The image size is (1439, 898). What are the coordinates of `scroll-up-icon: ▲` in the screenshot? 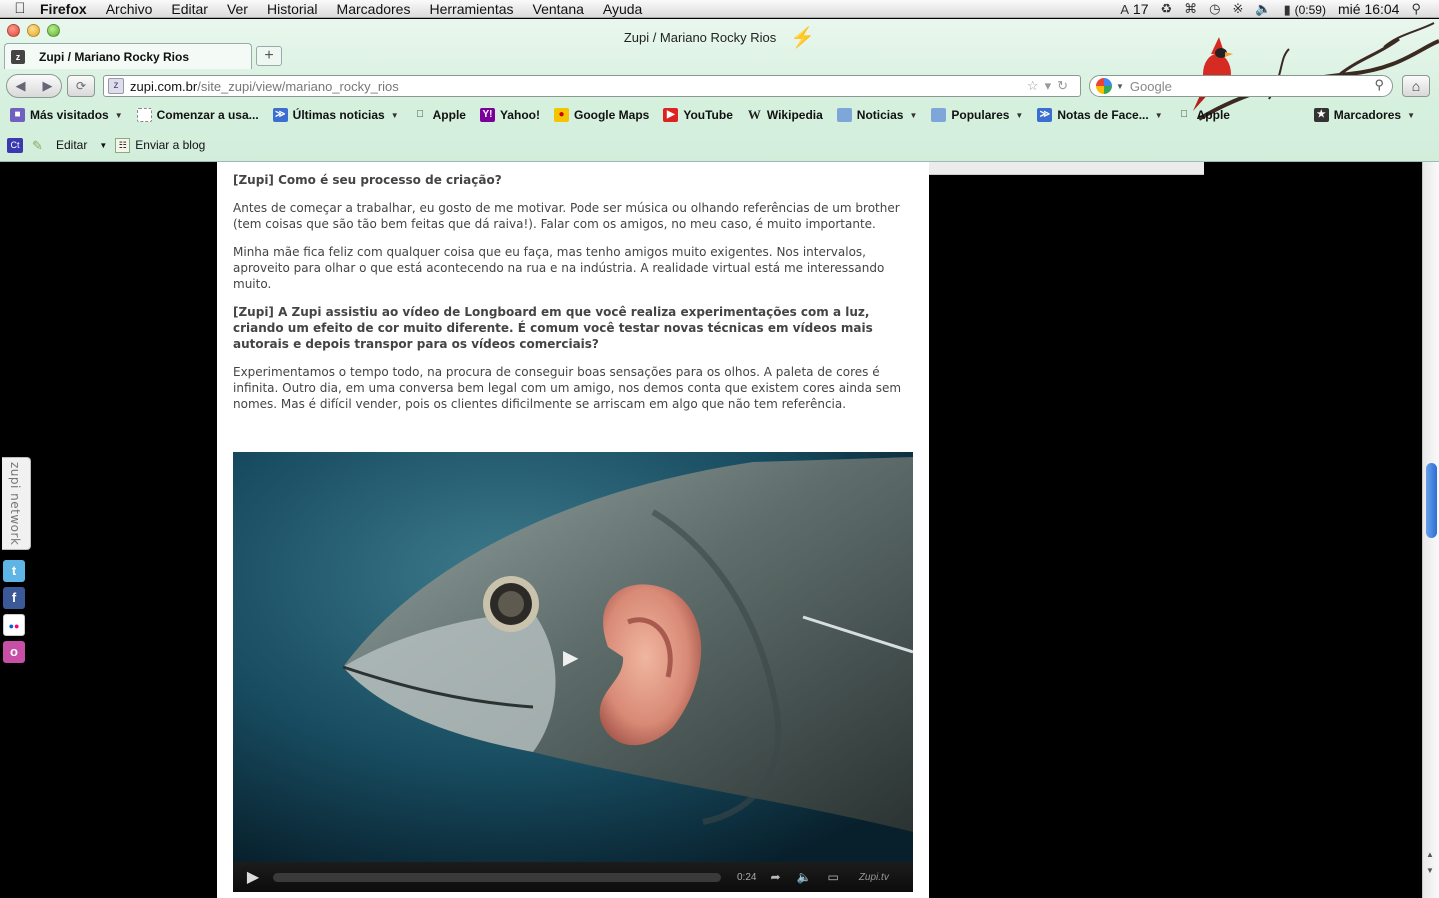 It's located at (1430, 854).